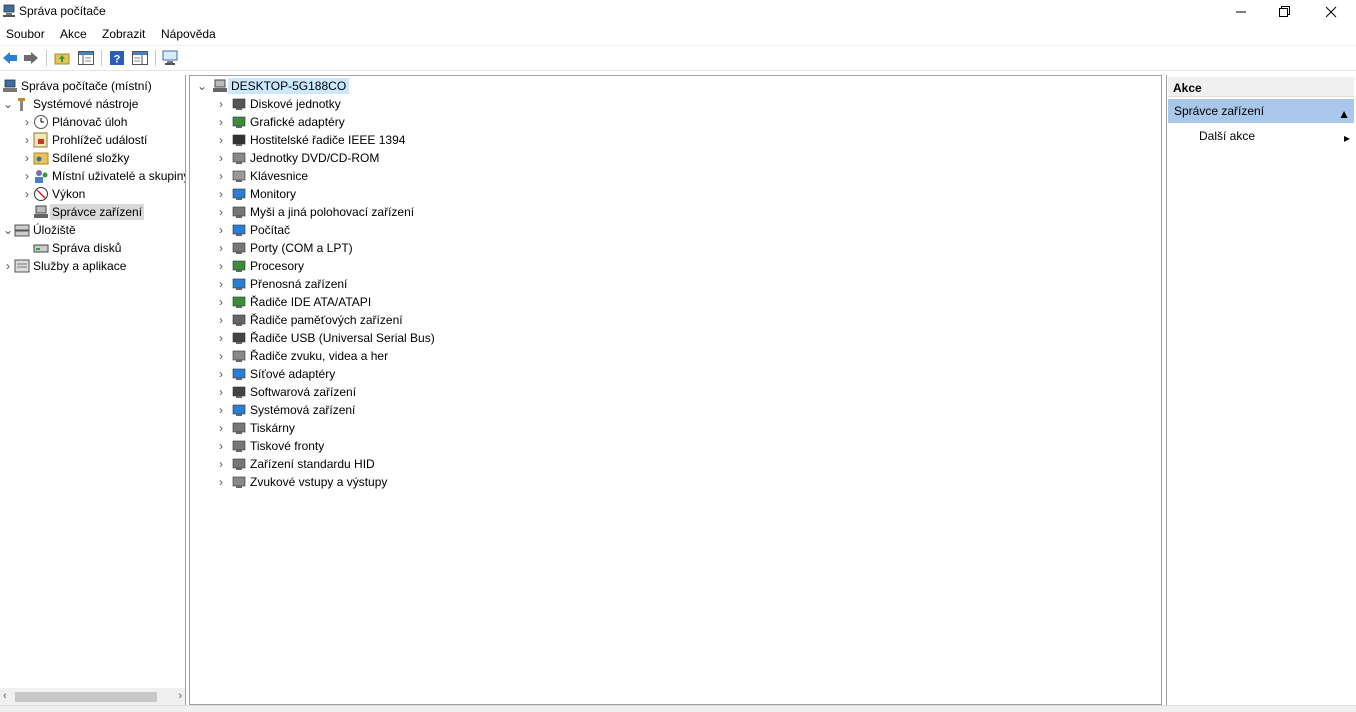  I want to click on tree-shared-folders: › Sdílené složky, so click(75, 158).